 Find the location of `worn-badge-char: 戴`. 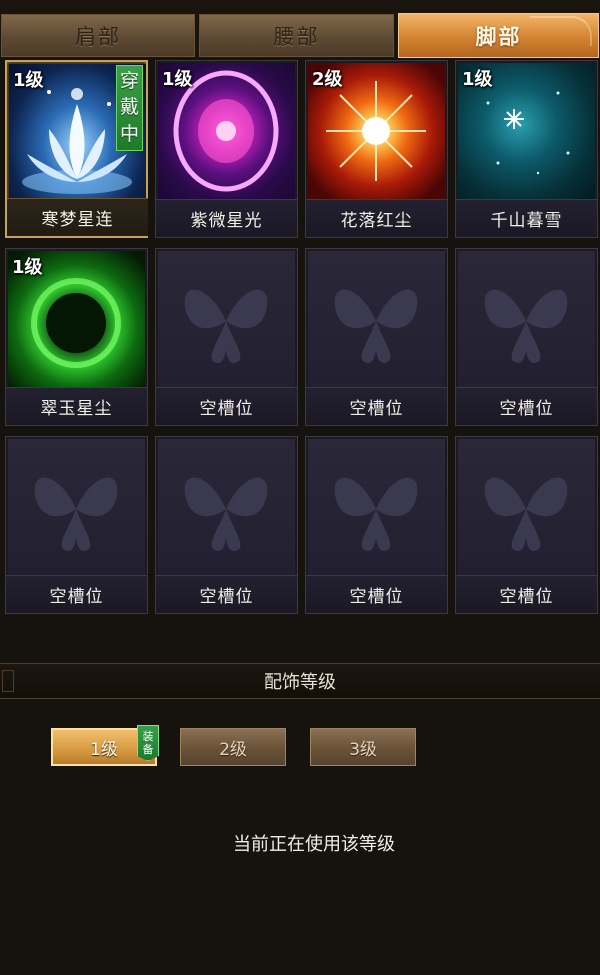

worn-badge-char: 戴 is located at coordinates (129, 107).